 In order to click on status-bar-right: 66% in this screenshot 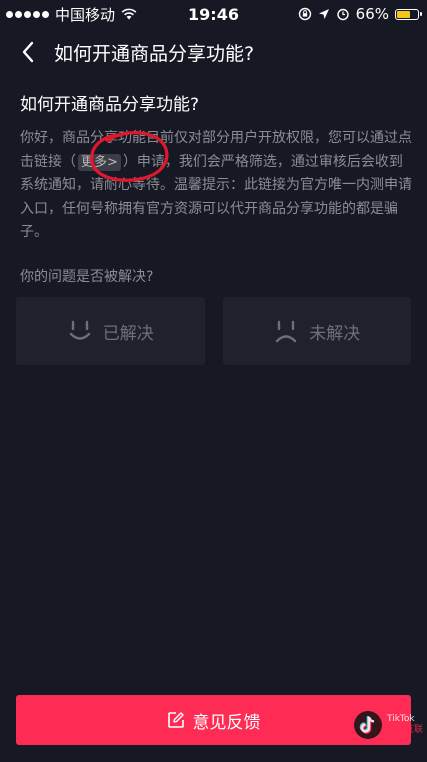, I will do `click(362, 14)`.